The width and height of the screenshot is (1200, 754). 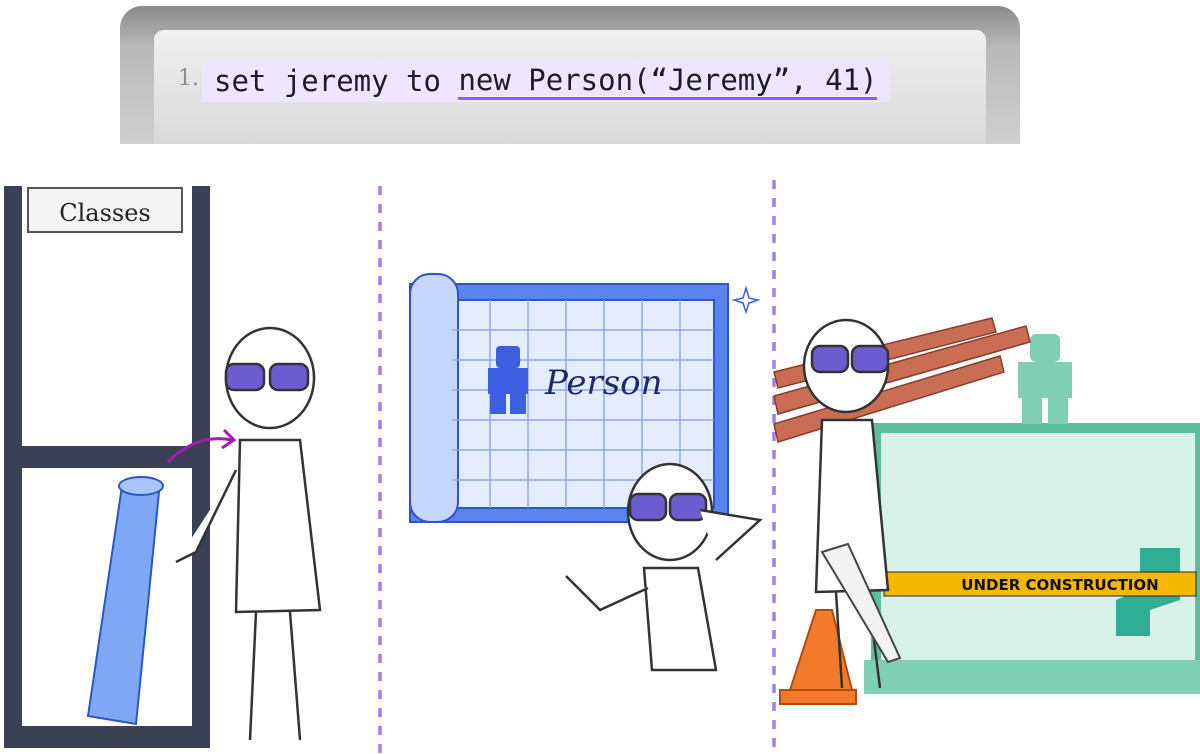 What do you see at coordinates (821, 650) in the screenshot?
I see `traffic-cone-icon` at bounding box center [821, 650].